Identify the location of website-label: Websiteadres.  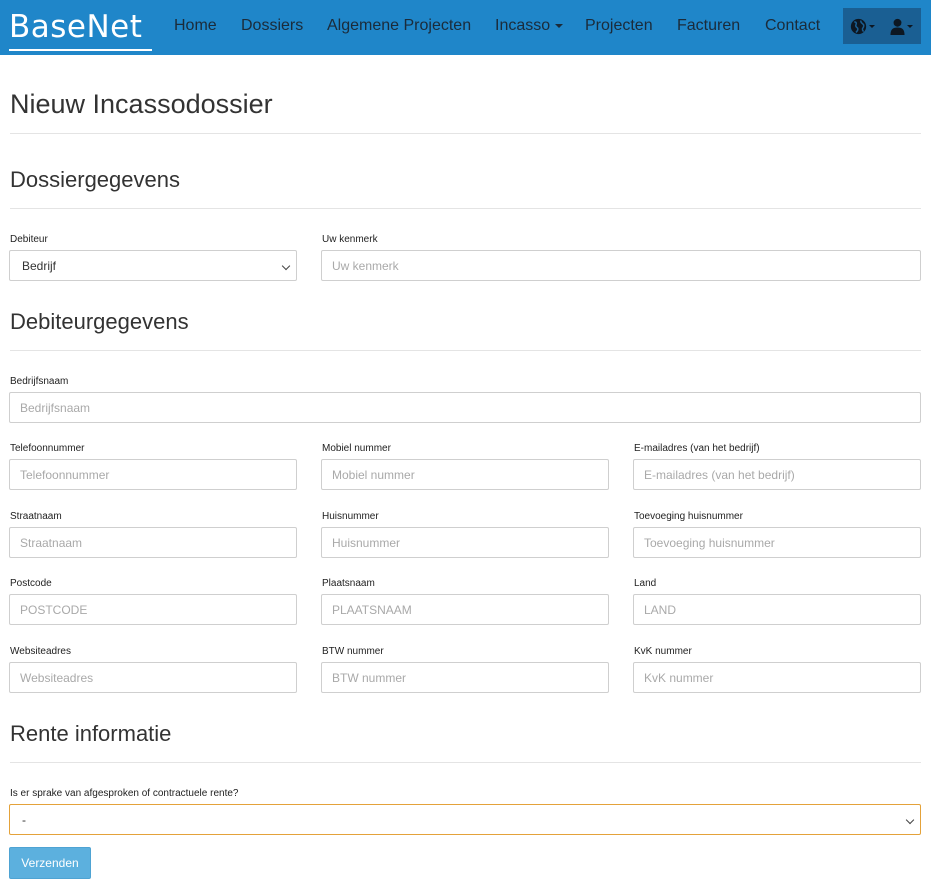
(40, 651).